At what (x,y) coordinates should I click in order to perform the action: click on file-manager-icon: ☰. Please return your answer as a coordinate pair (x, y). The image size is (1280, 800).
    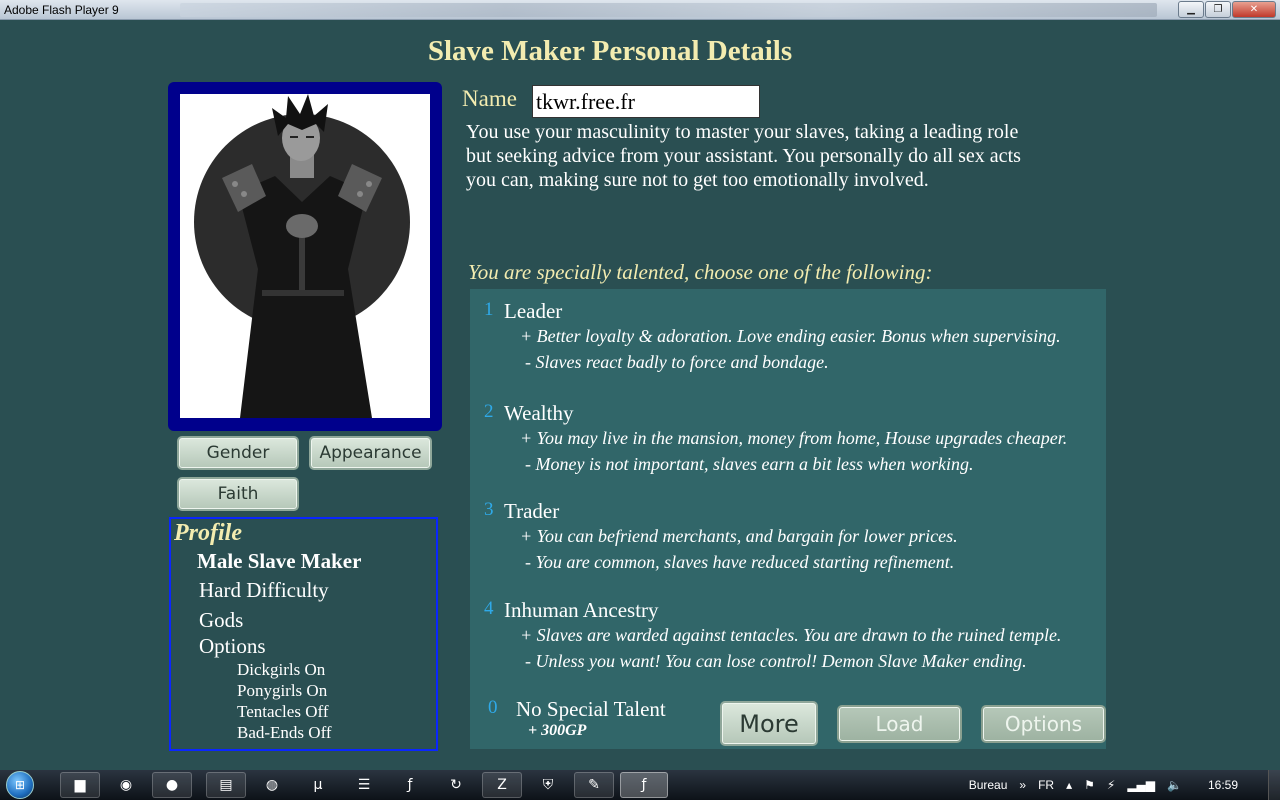
    Looking at the image, I should click on (364, 785).